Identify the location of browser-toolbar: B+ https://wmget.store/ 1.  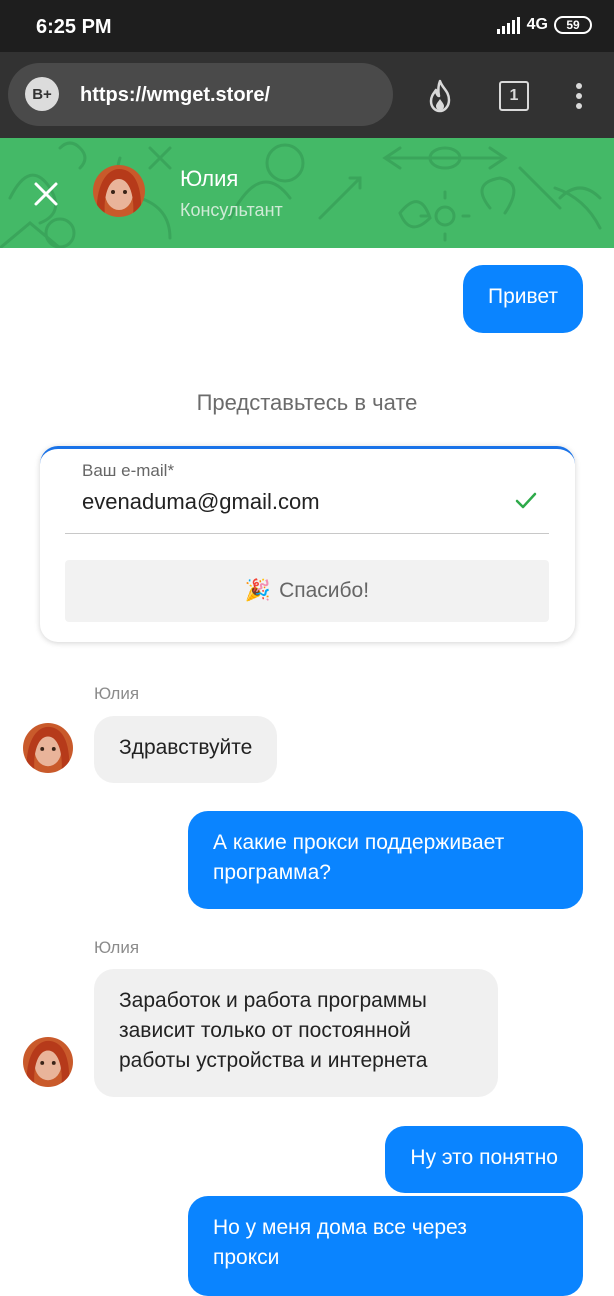
(307, 95).